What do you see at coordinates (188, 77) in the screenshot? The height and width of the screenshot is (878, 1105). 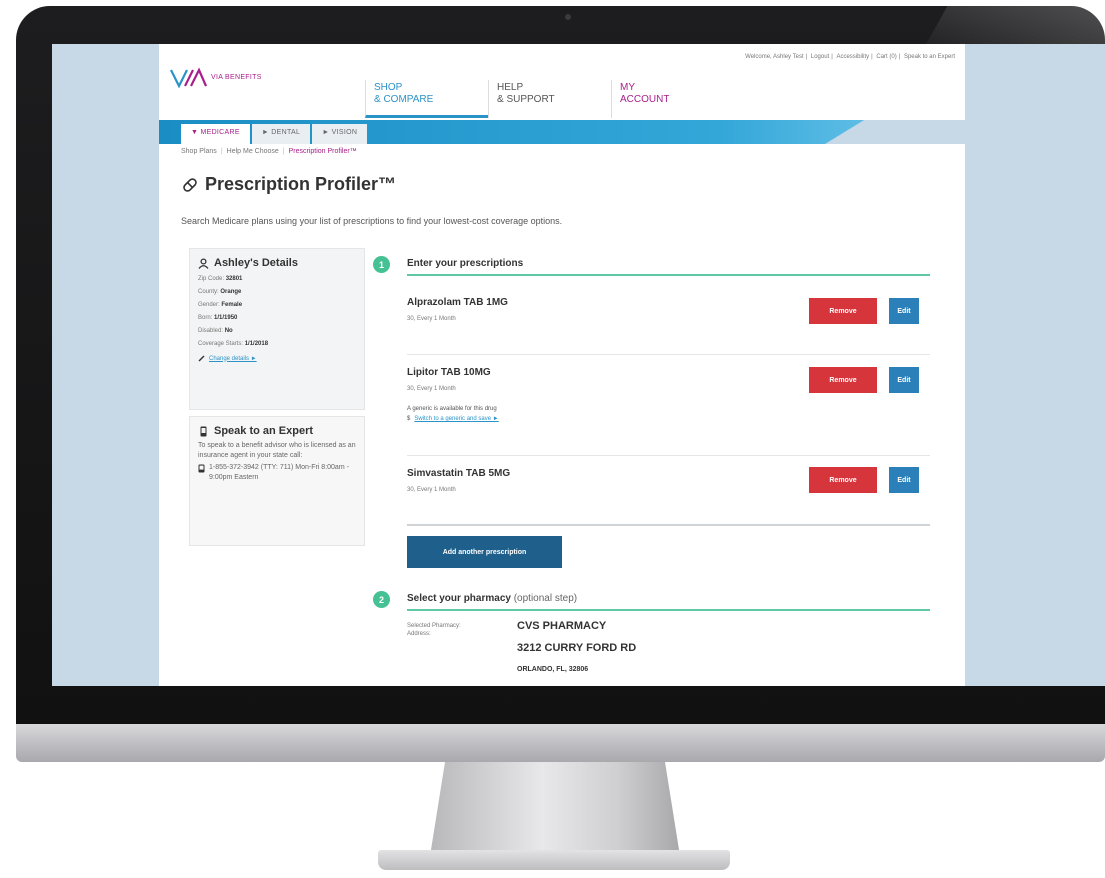 I see `via-logo-icon` at bounding box center [188, 77].